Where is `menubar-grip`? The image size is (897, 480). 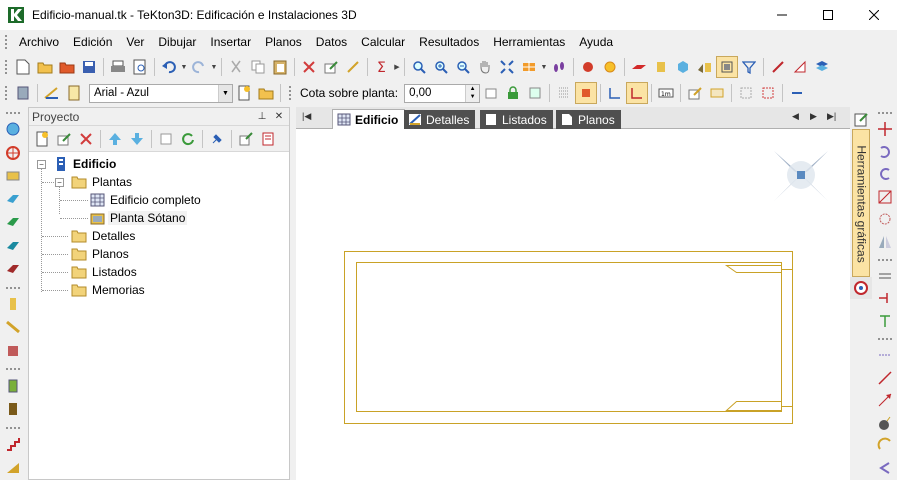 menubar-grip is located at coordinates (6, 42).